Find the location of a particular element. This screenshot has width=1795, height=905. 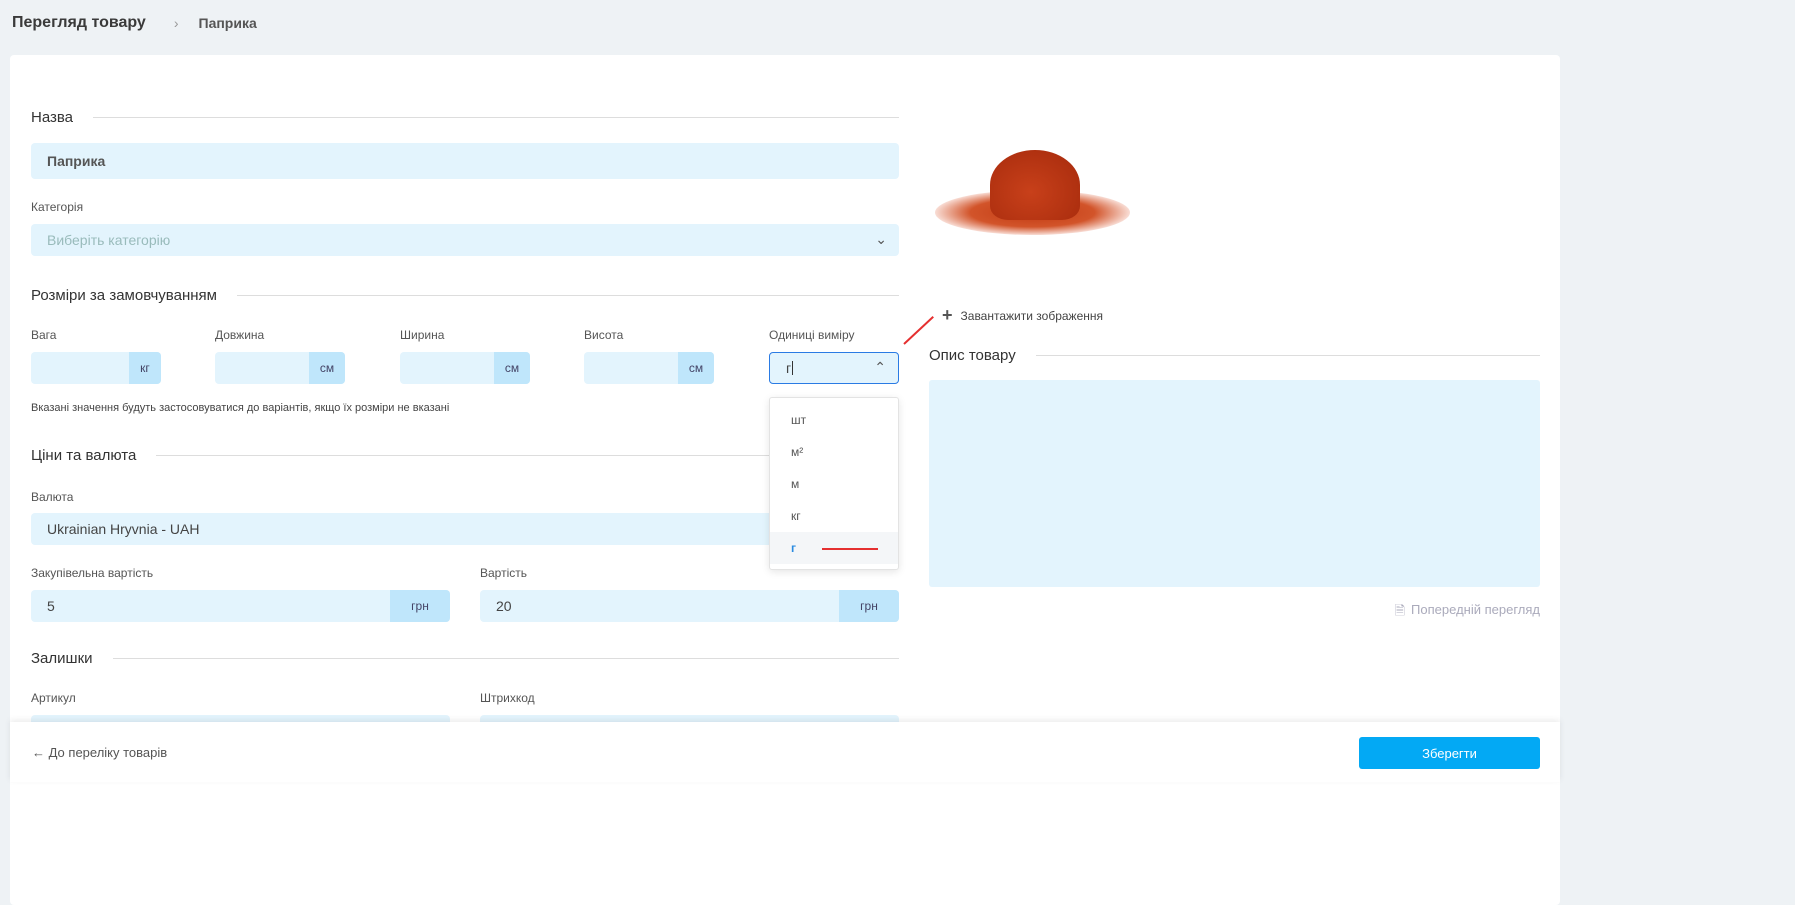

section-title: Залишки is located at coordinates (62, 658).